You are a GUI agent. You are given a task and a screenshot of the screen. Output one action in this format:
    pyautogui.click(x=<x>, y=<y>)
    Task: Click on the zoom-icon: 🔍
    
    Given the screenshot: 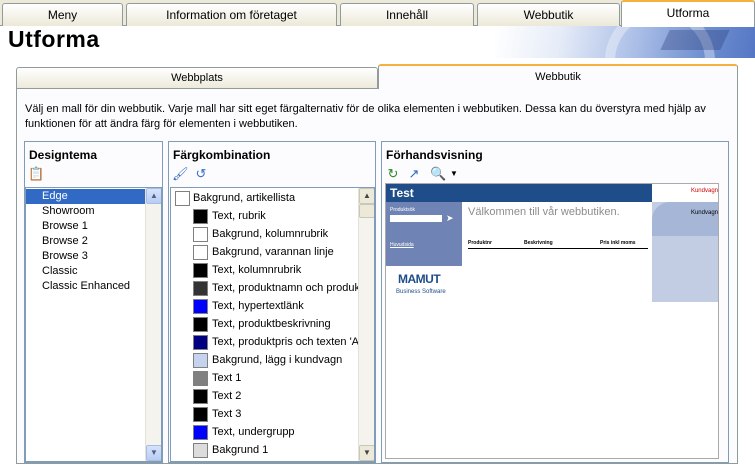 What is the action you would take?
    pyautogui.click(x=438, y=174)
    